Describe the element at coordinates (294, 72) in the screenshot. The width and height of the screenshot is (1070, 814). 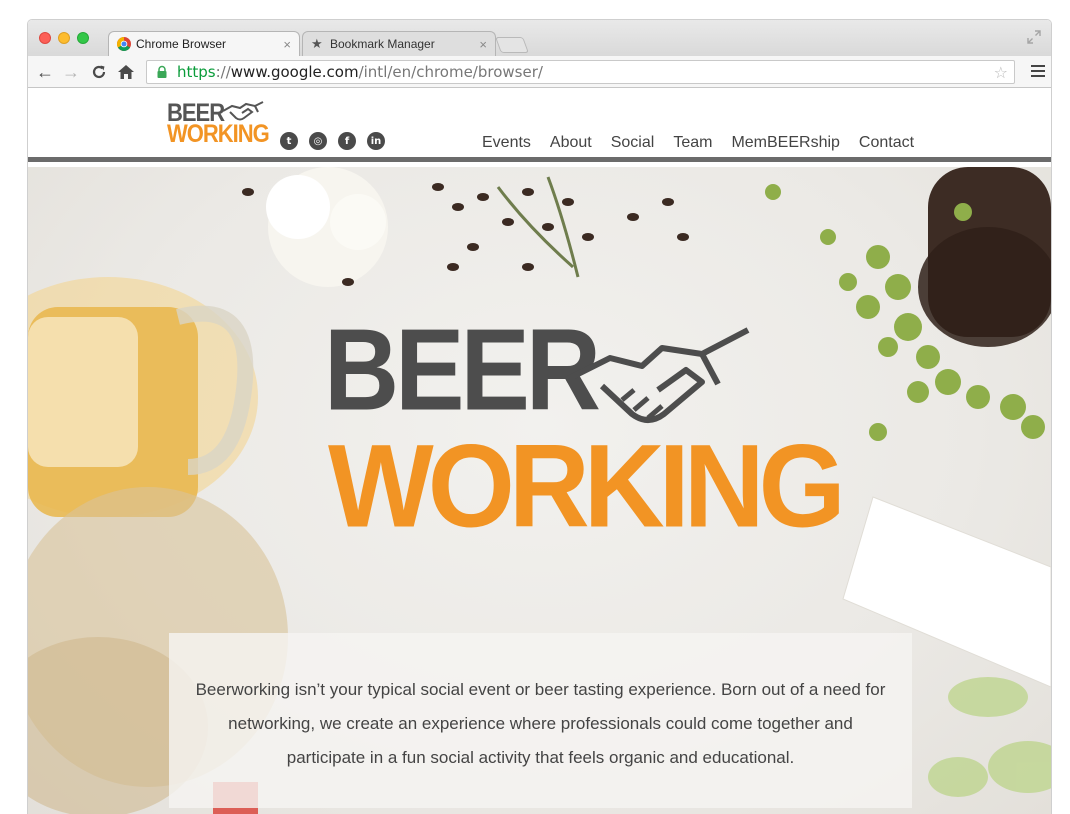
I see `url-host: www.google.com` at that location.